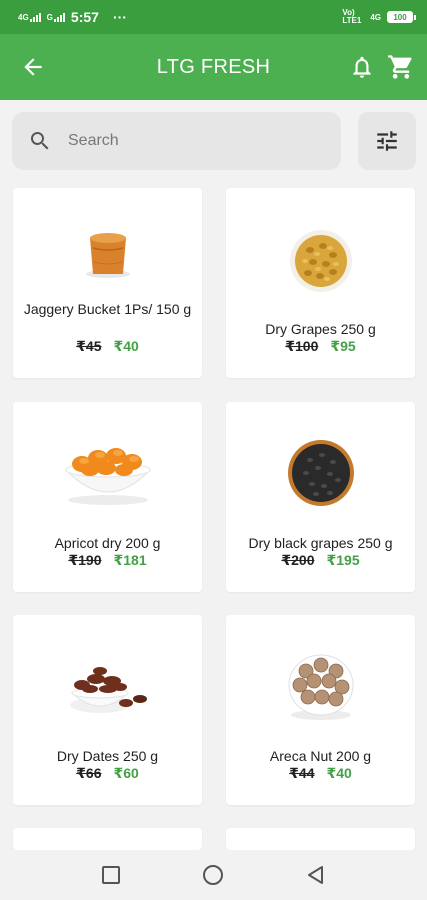 Image resolution: width=427 pixels, height=900 pixels. I want to click on product-name: Jaggery Bucket 1Ps/ 150 g, so click(107, 309).